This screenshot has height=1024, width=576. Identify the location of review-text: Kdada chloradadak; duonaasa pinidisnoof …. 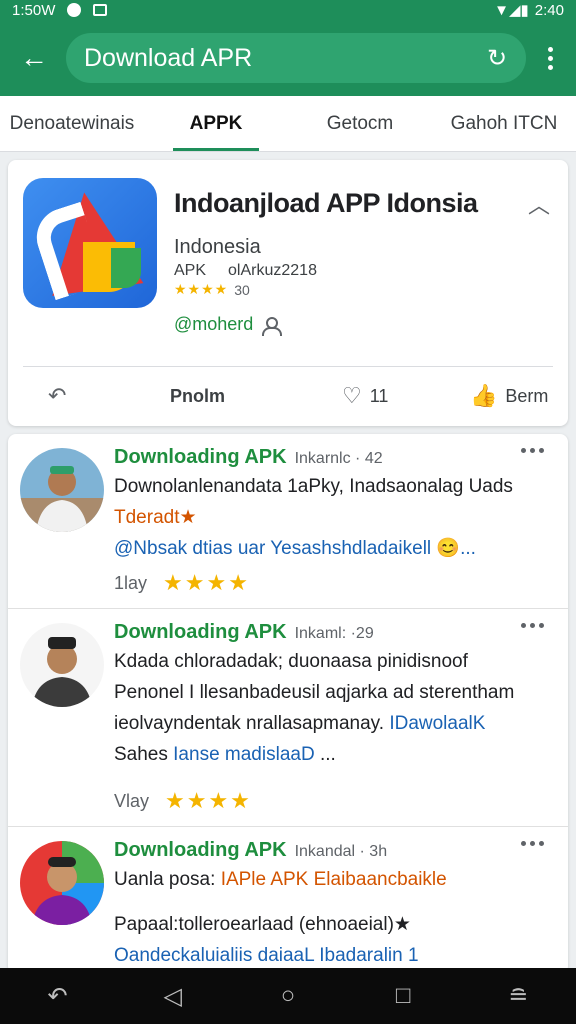
(333, 708).